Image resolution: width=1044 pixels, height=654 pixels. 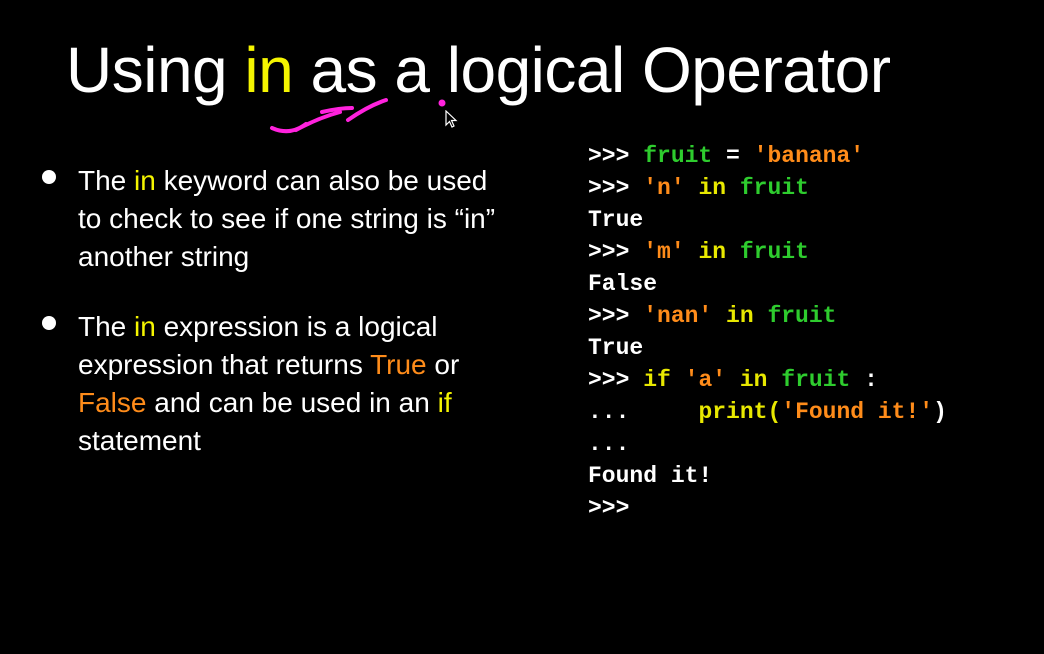 What do you see at coordinates (444, 402) in the screenshot?
I see `keyword-if: if` at bounding box center [444, 402].